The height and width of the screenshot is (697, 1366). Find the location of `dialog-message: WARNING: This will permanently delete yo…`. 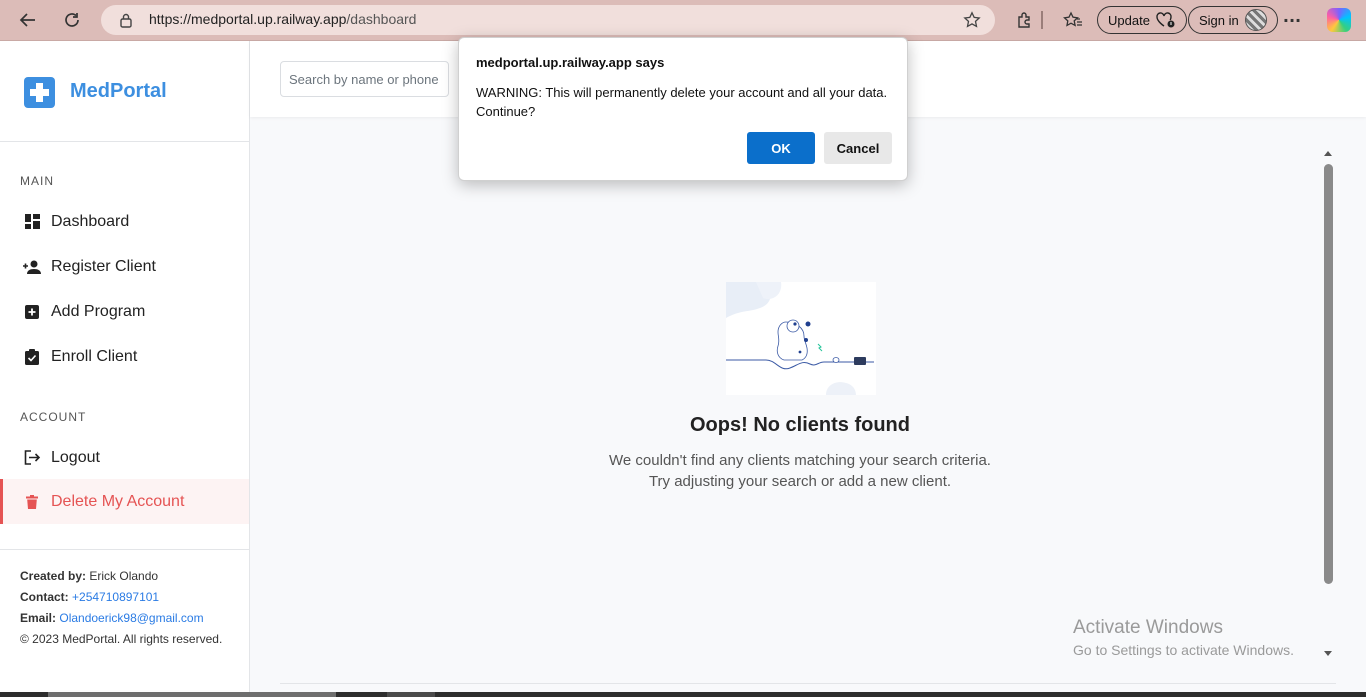

dialog-message: WARNING: This will permanently delete yo… is located at coordinates (682, 102).